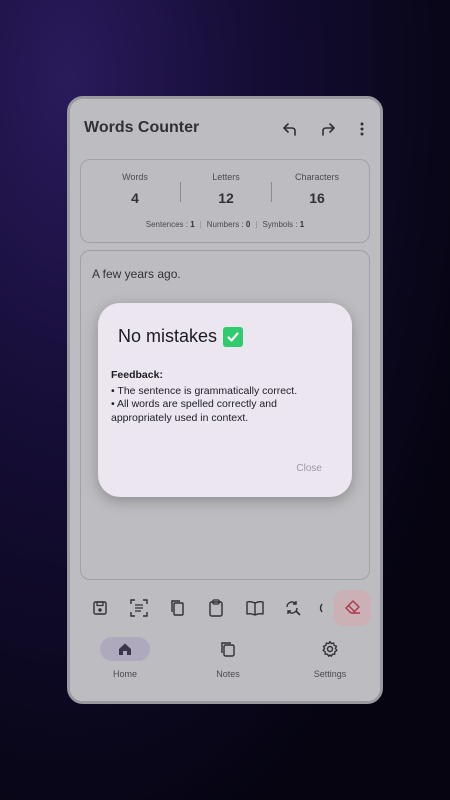 The image size is (450, 800). I want to click on feedback-line: • The sentence is grammatically correct., so click(204, 390).